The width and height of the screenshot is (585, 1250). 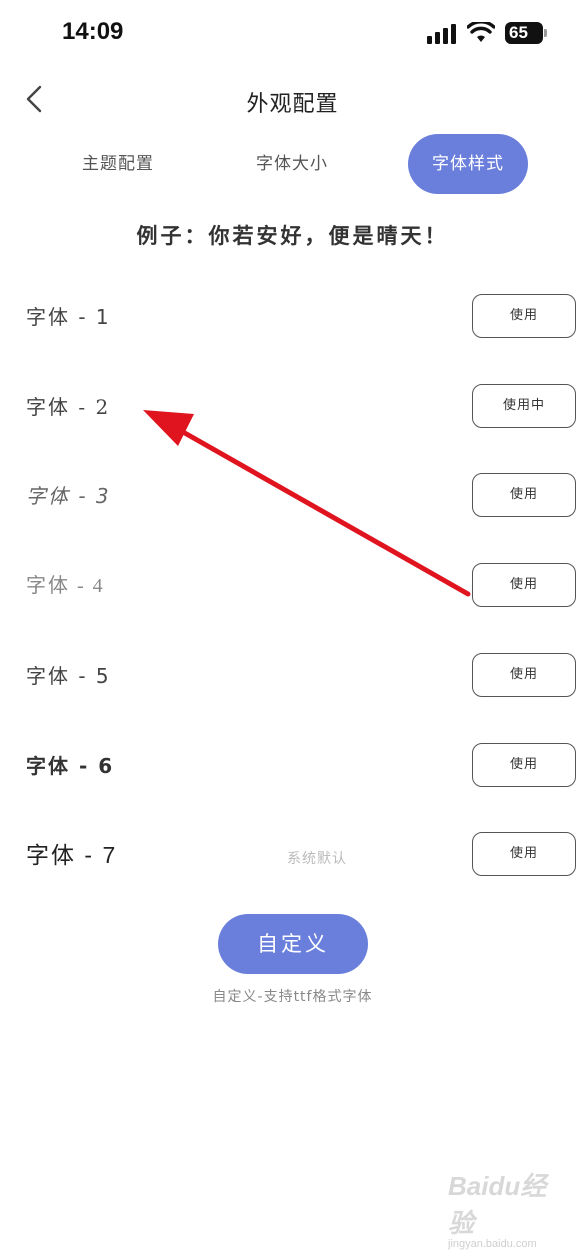 I want to click on nav-bar: 外观配置, so click(x=292, y=99).